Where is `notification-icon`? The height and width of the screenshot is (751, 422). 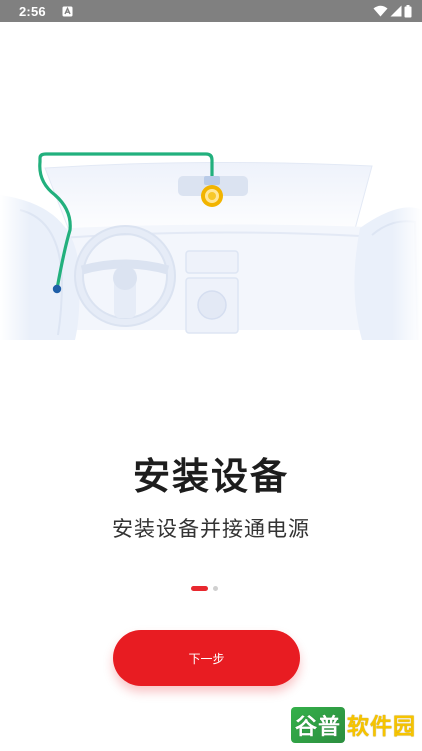 notification-icon is located at coordinates (67, 11).